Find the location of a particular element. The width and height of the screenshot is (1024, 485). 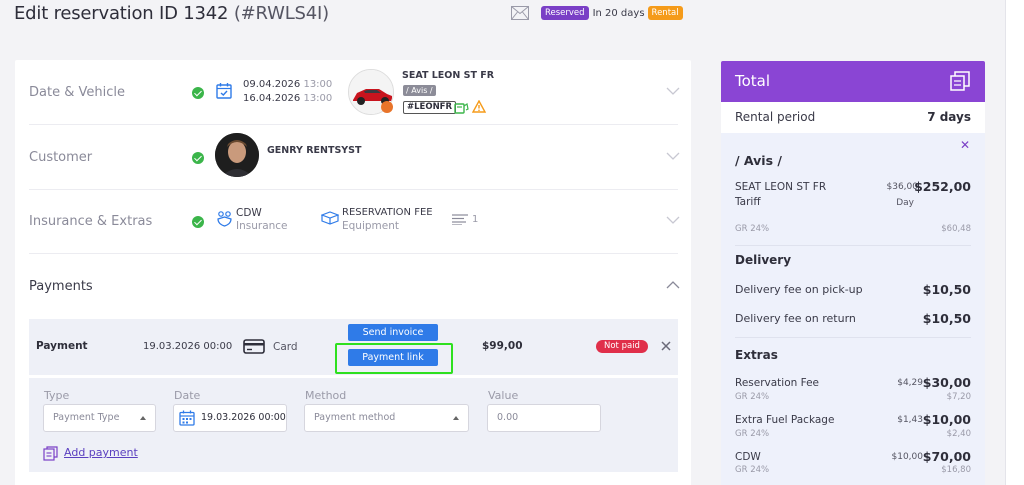

extra-item-amount: $30,00 is located at coordinates (946, 382).